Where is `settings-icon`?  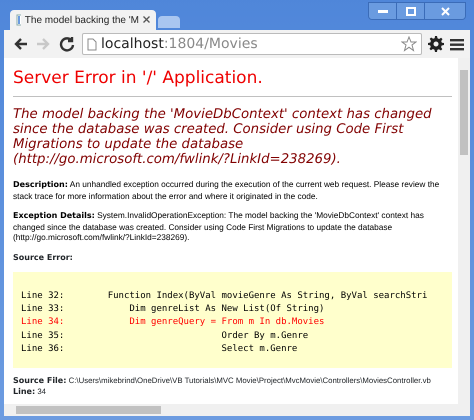 settings-icon is located at coordinates (436, 44).